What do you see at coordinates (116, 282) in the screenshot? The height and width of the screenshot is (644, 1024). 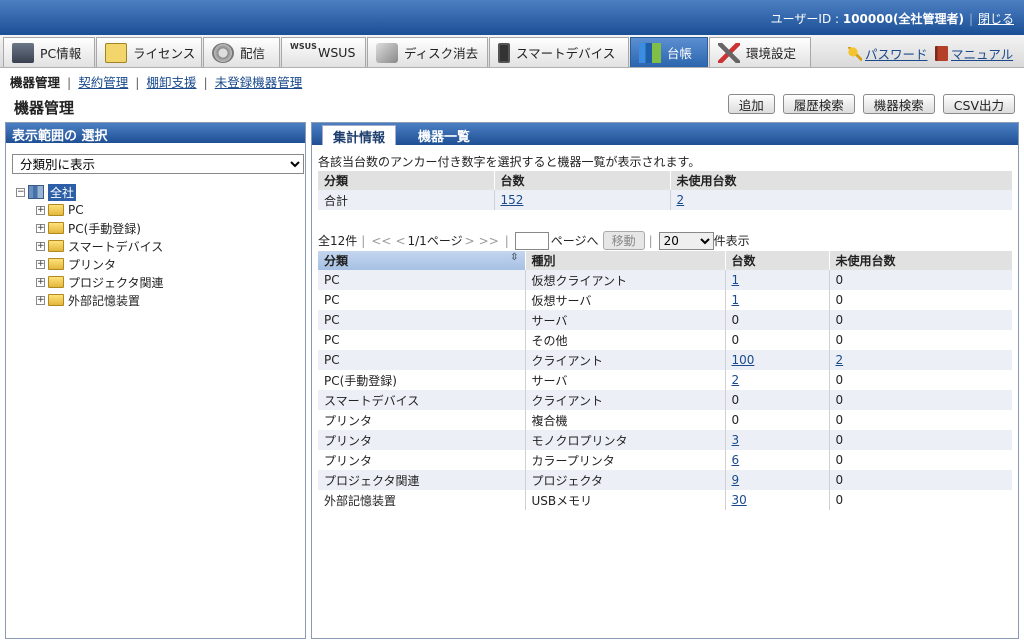 I see `tree-item-label: プロジェクタ関連` at bounding box center [116, 282].